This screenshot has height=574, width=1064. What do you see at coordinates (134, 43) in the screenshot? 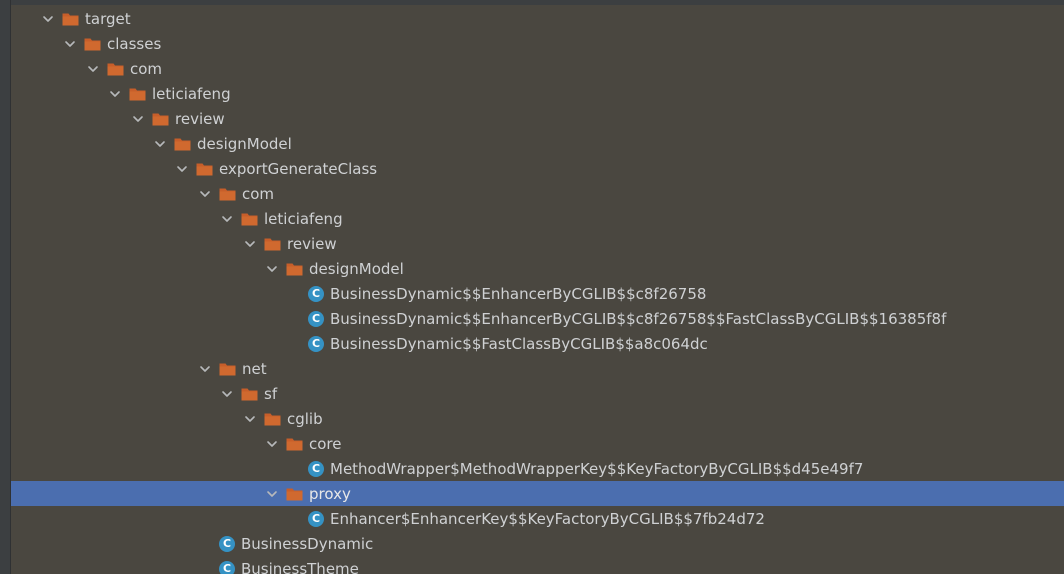
I see `tree-row-label: classes` at bounding box center [134, 43].